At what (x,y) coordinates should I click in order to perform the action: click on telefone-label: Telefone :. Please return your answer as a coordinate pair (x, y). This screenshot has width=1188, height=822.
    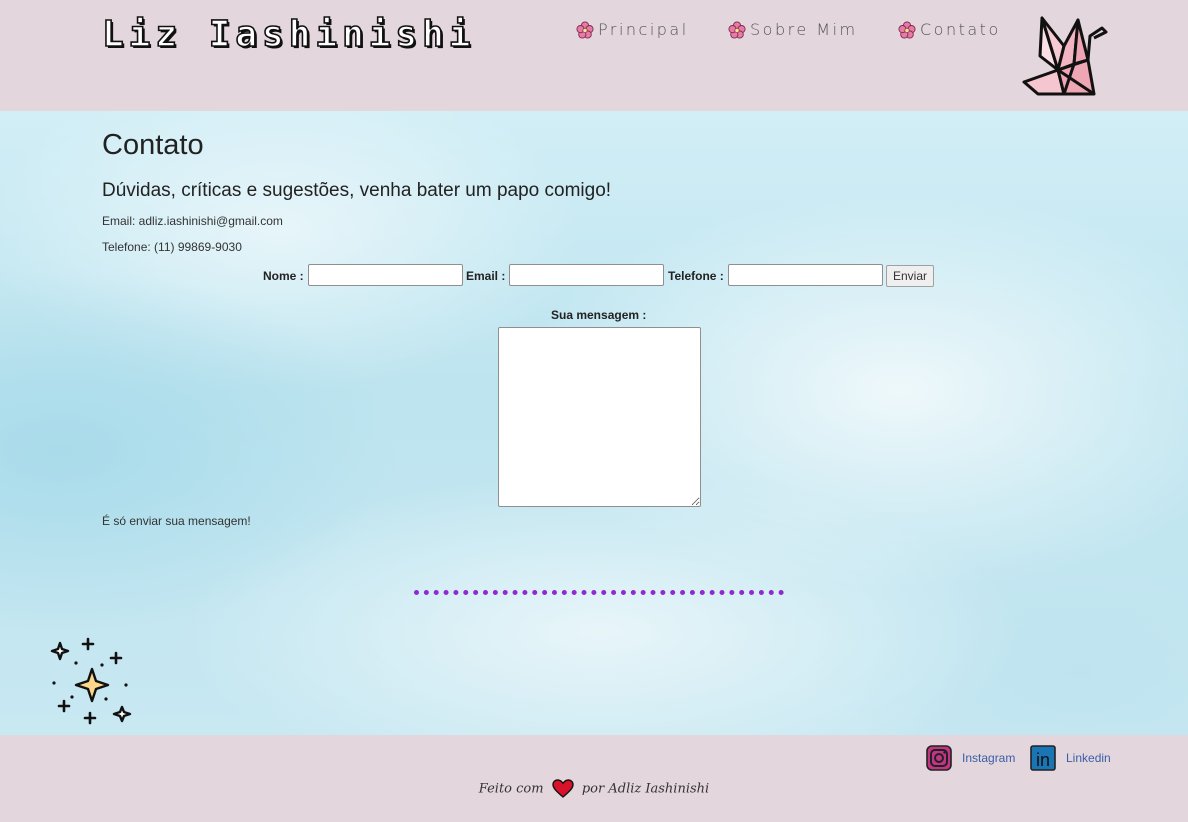
    Looking at the image, I should click on (696, 276).